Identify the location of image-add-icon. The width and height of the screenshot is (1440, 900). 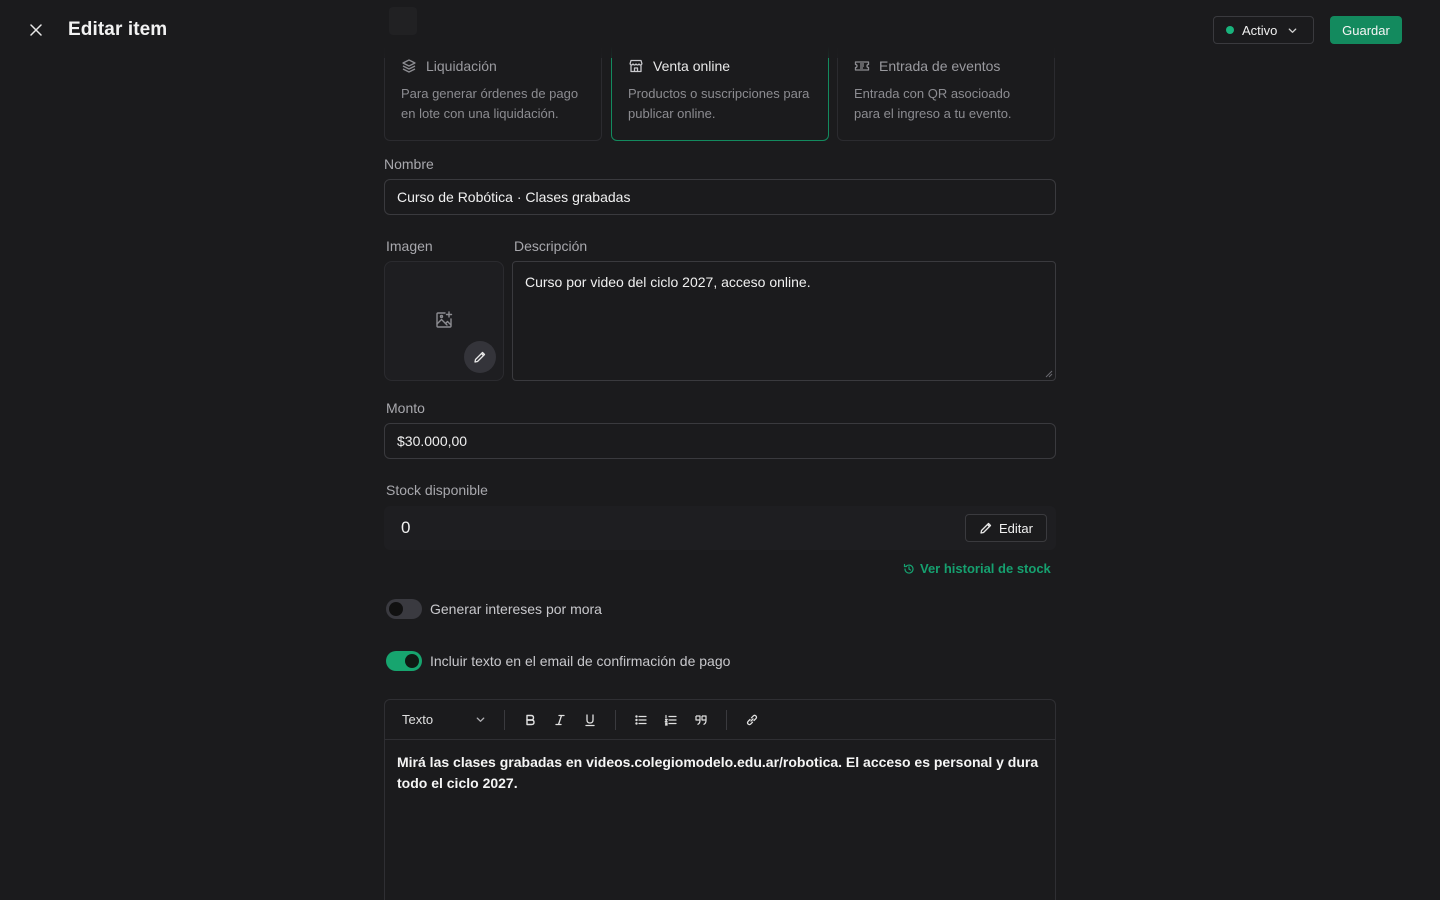
(444, 320).